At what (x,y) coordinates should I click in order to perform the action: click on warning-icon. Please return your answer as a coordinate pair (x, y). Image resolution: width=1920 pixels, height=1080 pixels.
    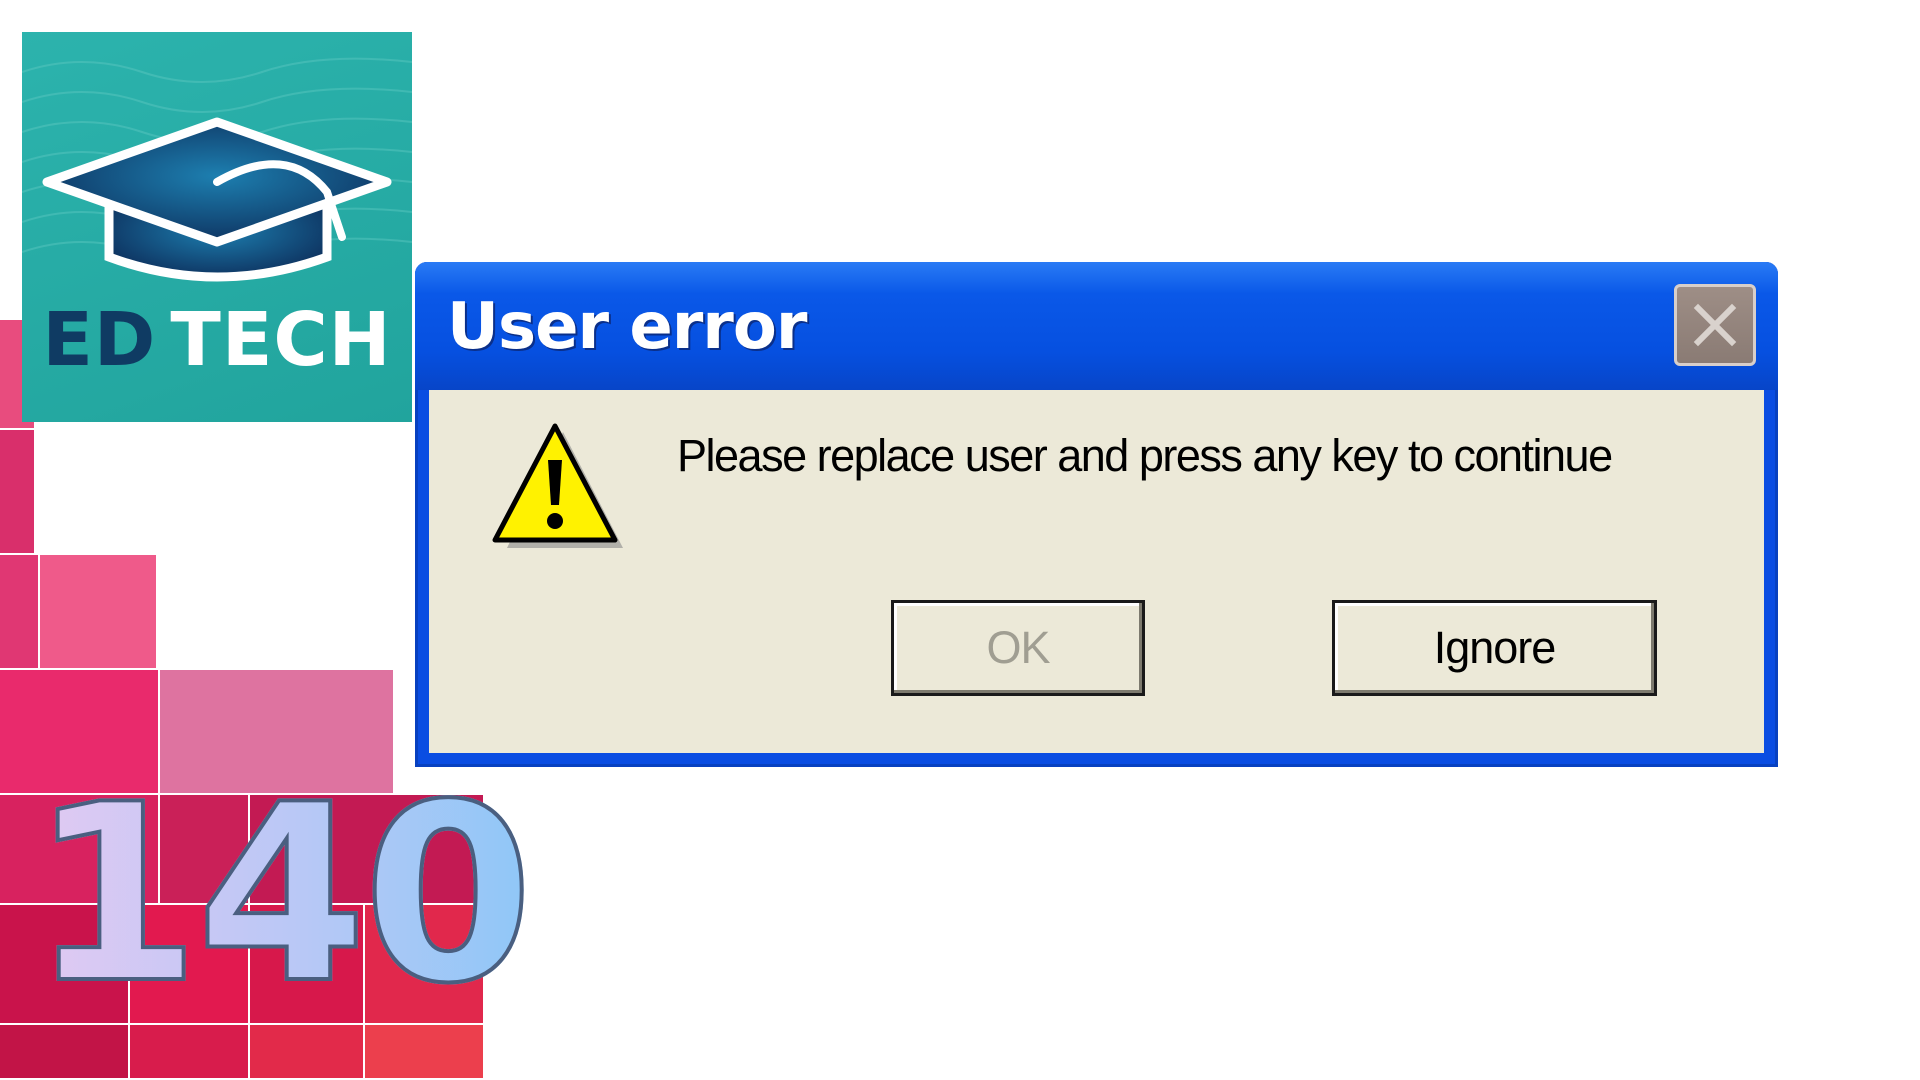
    Looking at the image, I should click on (557, 485).